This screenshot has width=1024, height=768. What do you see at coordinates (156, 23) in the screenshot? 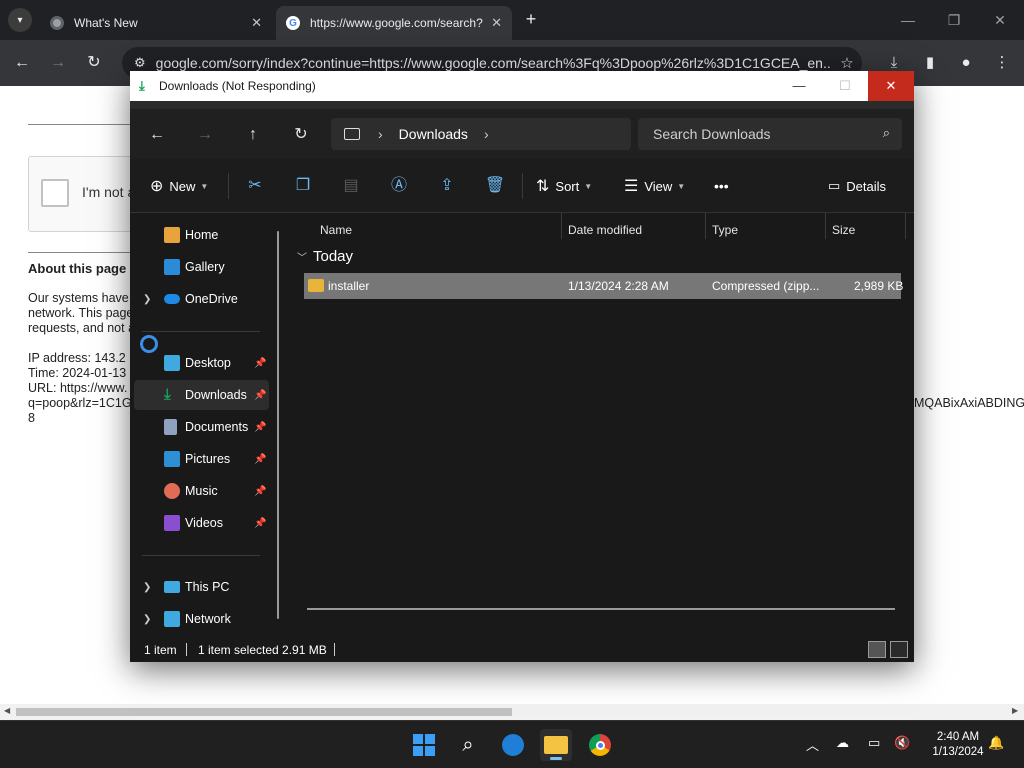
I see `tab-whats-new: What's New ✕` at bounding box center [156, 23].